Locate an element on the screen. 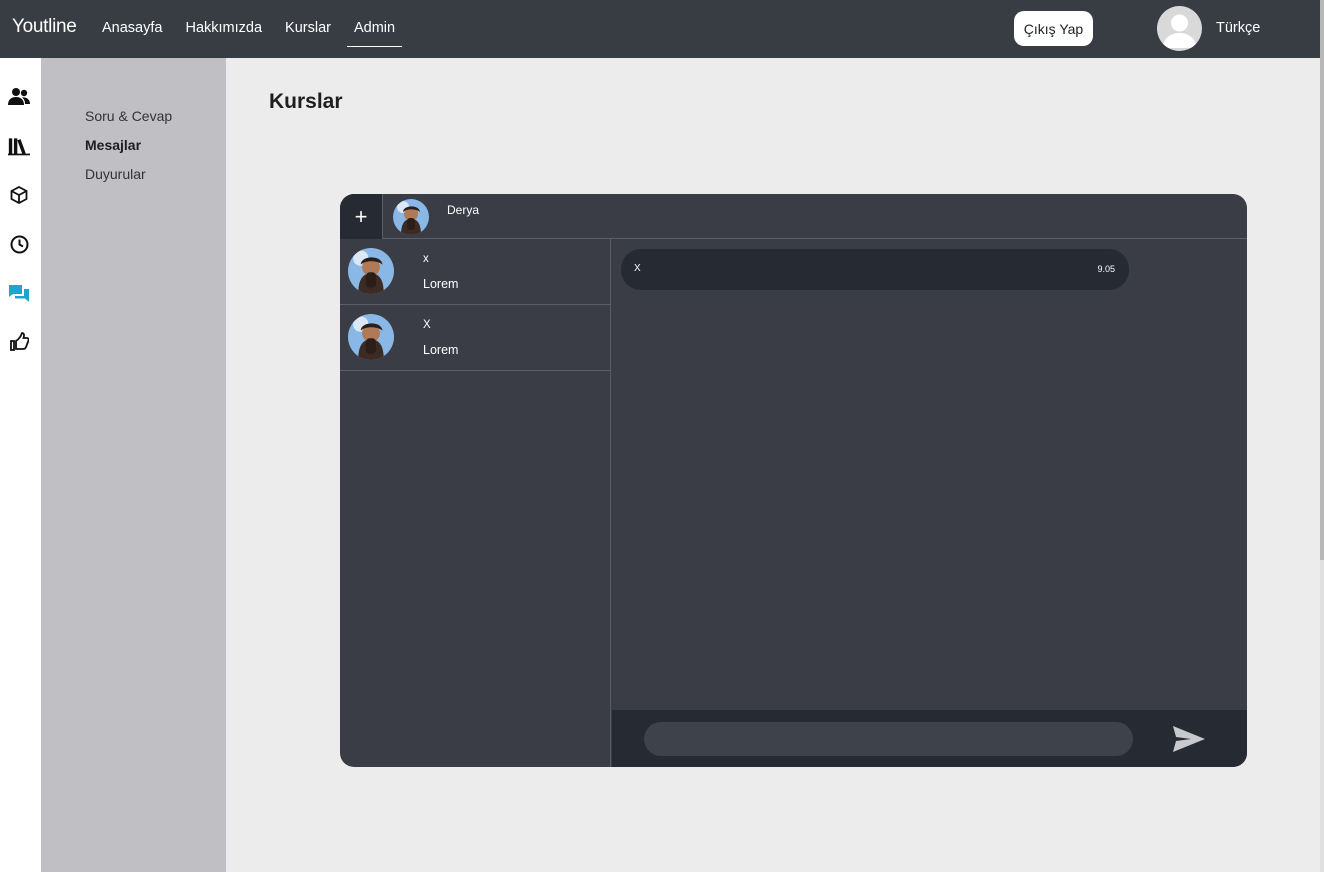 This screenshot has width=1324, height=872. list-item: x Lorem is located at coordinates (475, 272).